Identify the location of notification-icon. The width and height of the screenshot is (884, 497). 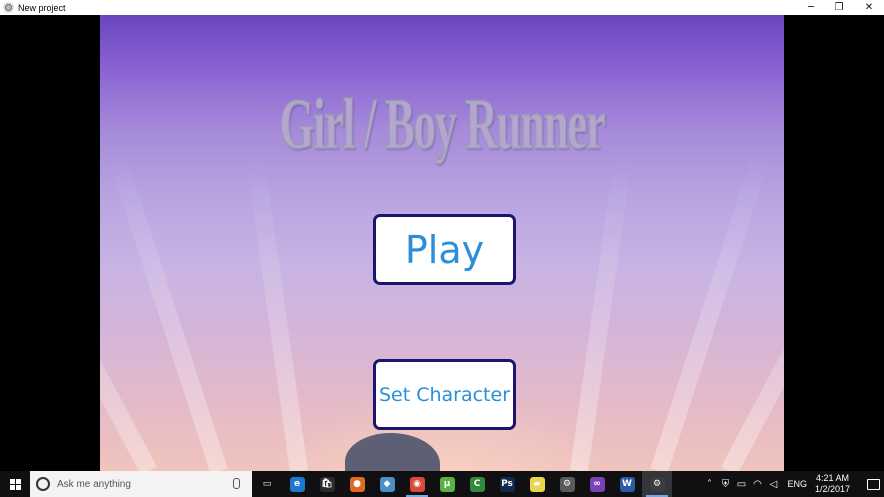
(873, 484).